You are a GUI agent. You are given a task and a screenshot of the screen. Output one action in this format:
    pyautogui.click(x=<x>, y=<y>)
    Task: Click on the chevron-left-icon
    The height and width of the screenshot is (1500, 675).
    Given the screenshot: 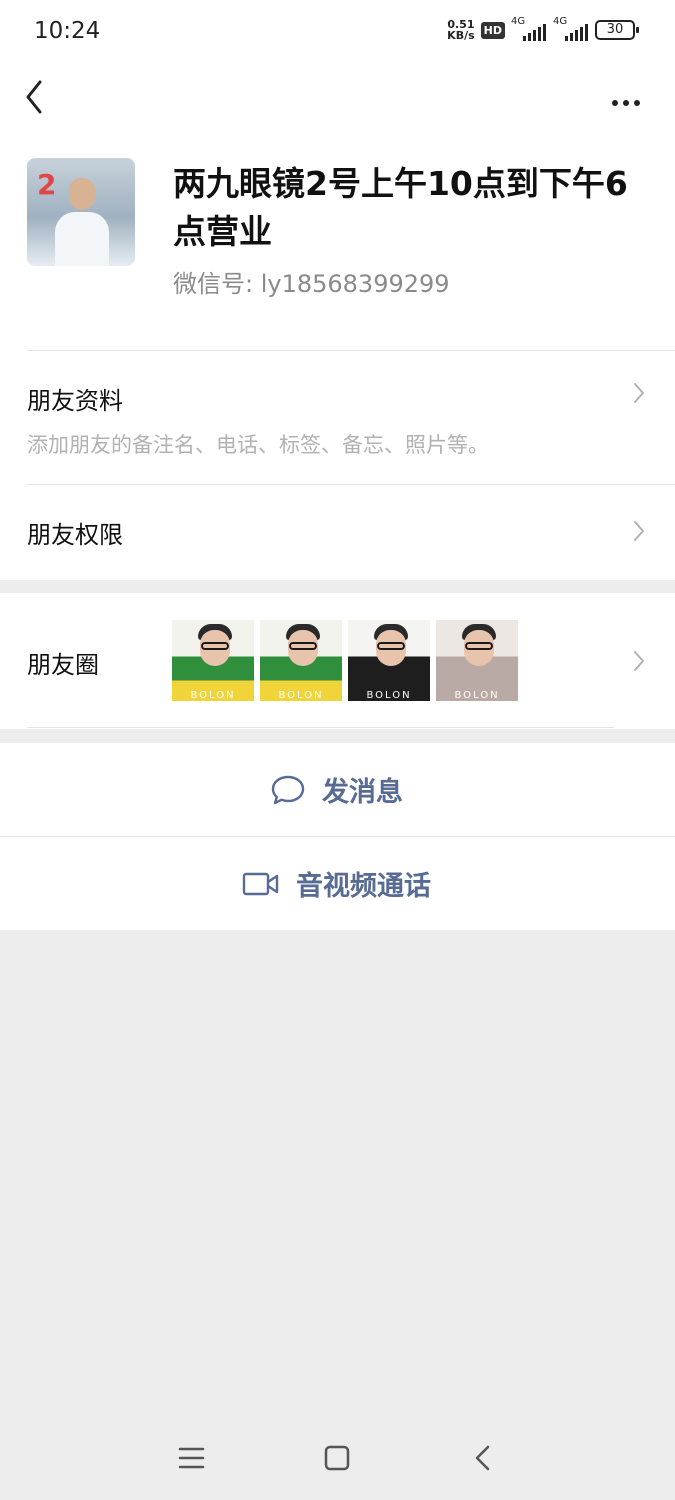 What is the action you would take?
    pyautogui.click(x=34, y=97)
    